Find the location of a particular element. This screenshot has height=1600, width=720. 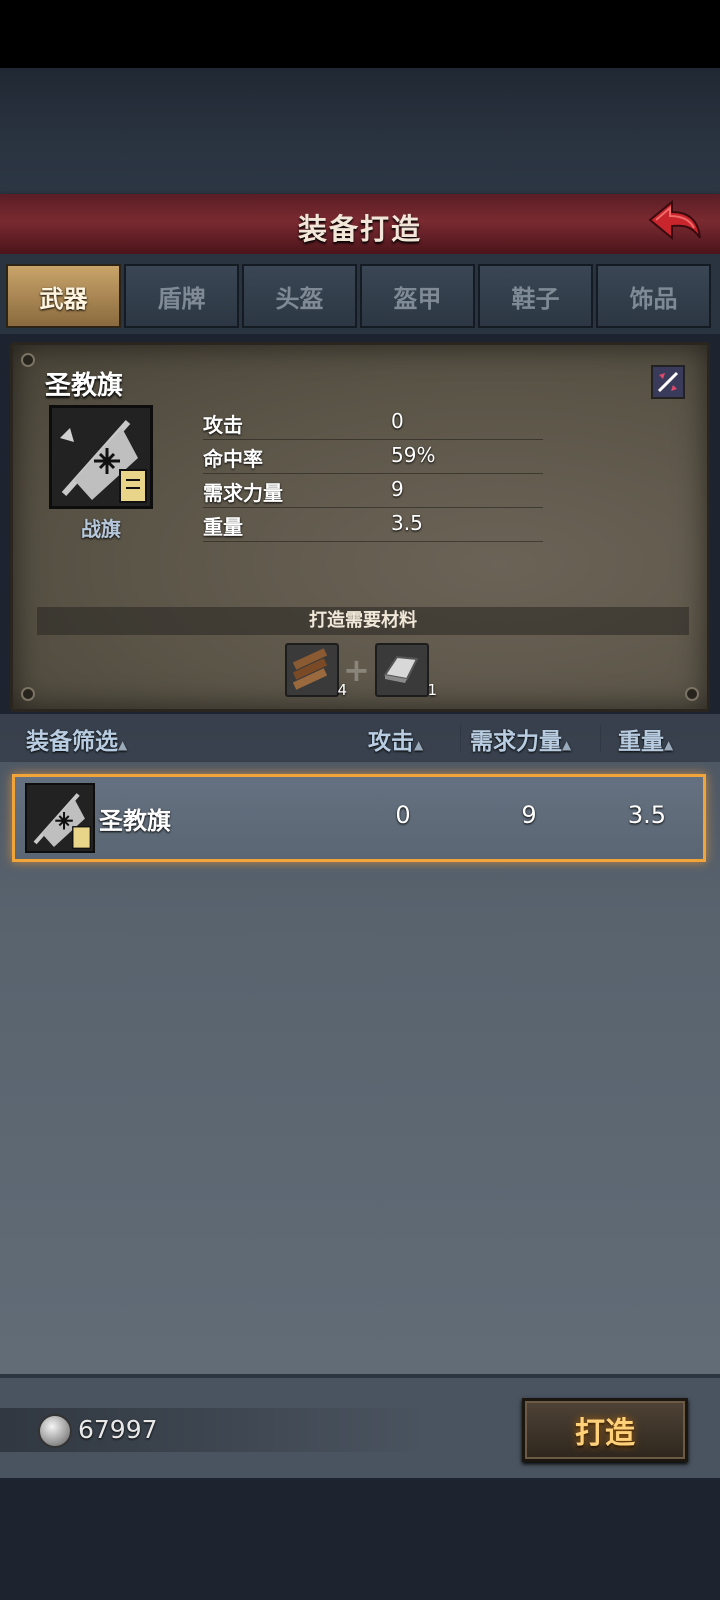

stat-value: 9 is located at coordinates (397, 489).